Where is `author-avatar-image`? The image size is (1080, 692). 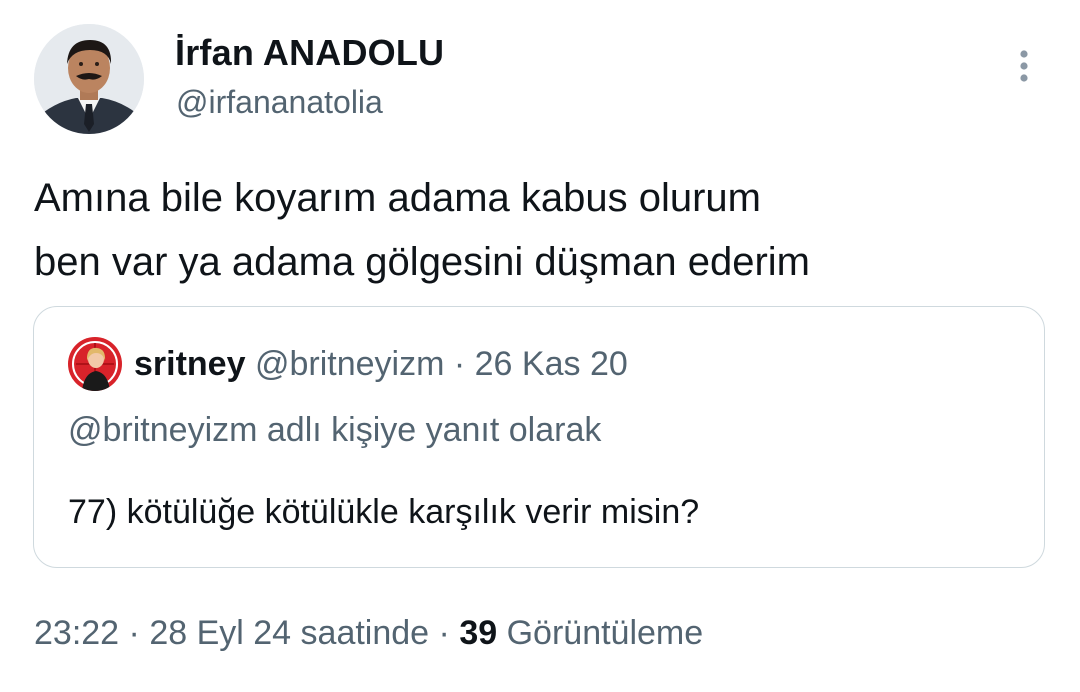 author-avatar-image is located at coordinates (89, 79).